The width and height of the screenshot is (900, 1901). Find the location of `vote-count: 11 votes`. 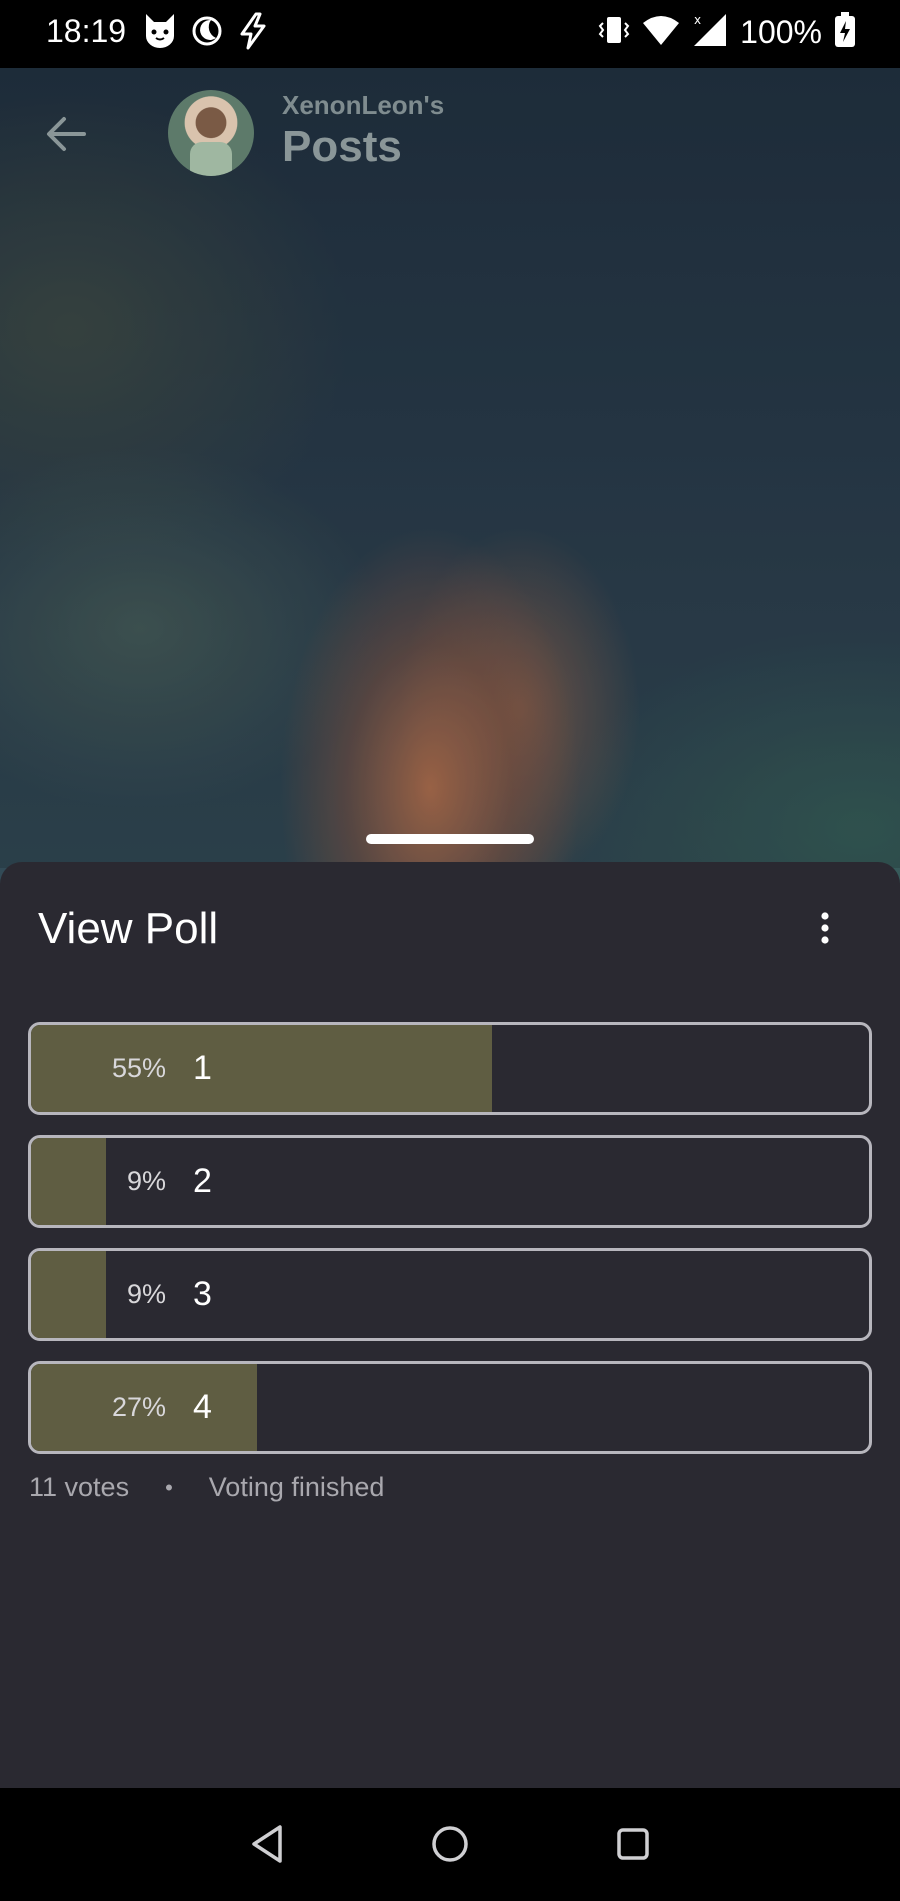

vote-count: 11 votes is located at coordinates (79, 1487).